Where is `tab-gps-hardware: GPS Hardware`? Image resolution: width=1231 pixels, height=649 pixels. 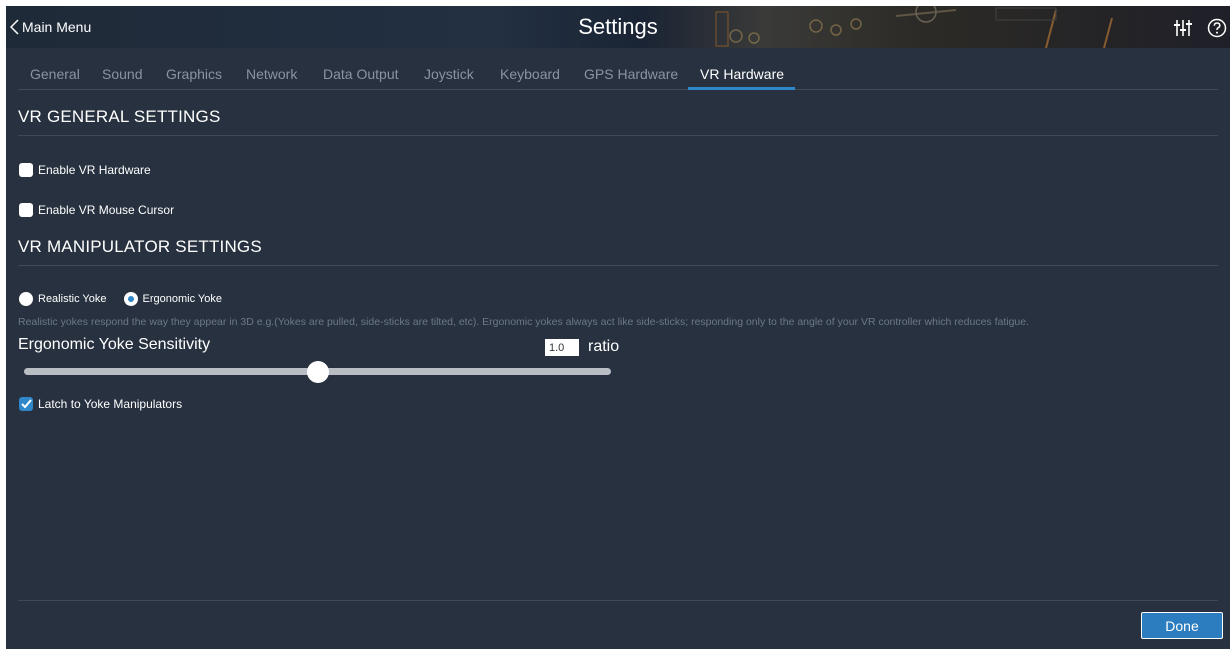 tab-gps-hardware: GPS Hardware is located at coordinates (631, 74).